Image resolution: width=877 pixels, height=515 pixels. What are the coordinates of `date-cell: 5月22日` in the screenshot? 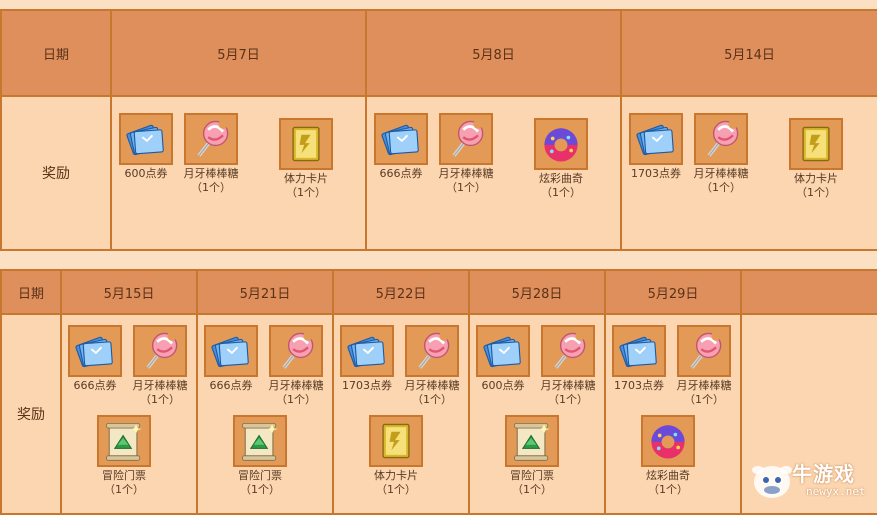 It's located at (401, 292).